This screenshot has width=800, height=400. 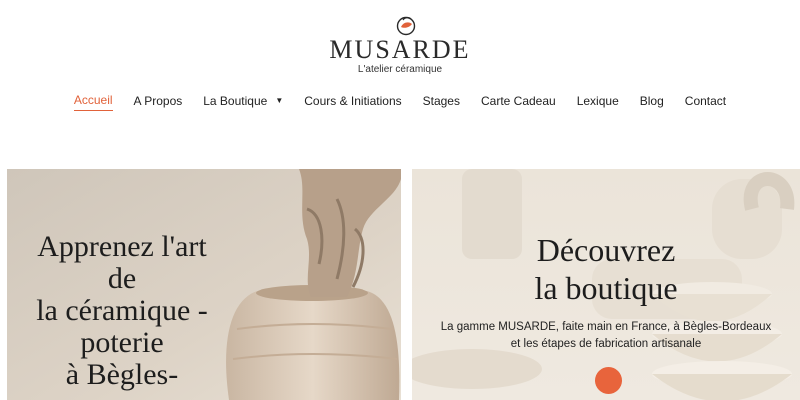 I want to click on nav-item-accueil: Accueil, so click(x=93, y=101).